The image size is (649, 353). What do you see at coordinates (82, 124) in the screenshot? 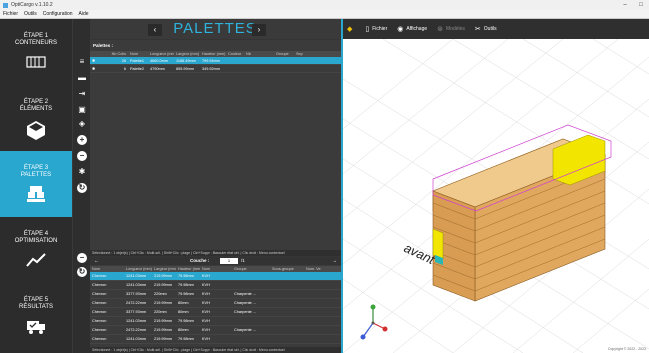
I see `pallet-stack-icon: ◈` at bounding box center [82, 124].